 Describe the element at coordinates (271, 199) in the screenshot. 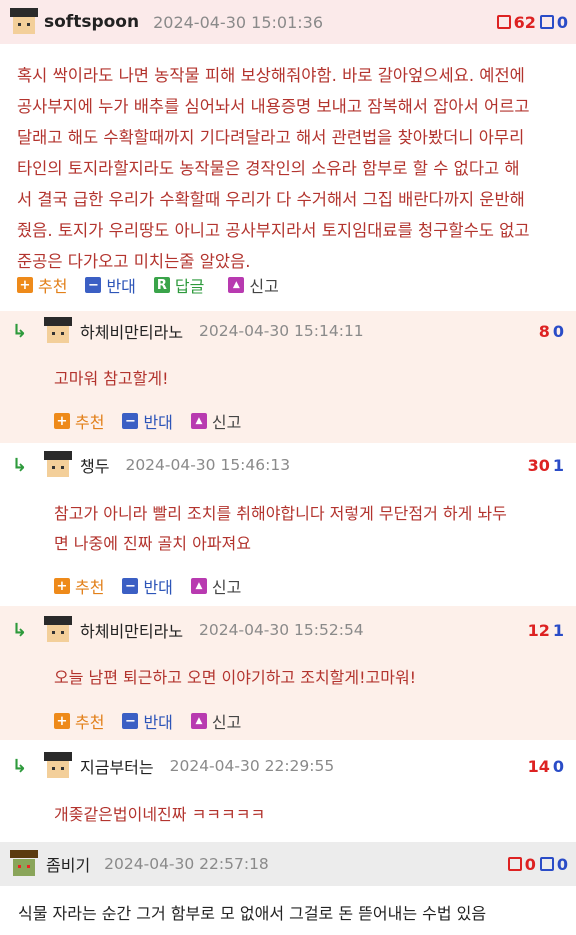

I see `post-body-line: 서 결국 급한 우리가 수확할때 우리가 다 수거해서 그집 배란다까지 운반해` at that location.